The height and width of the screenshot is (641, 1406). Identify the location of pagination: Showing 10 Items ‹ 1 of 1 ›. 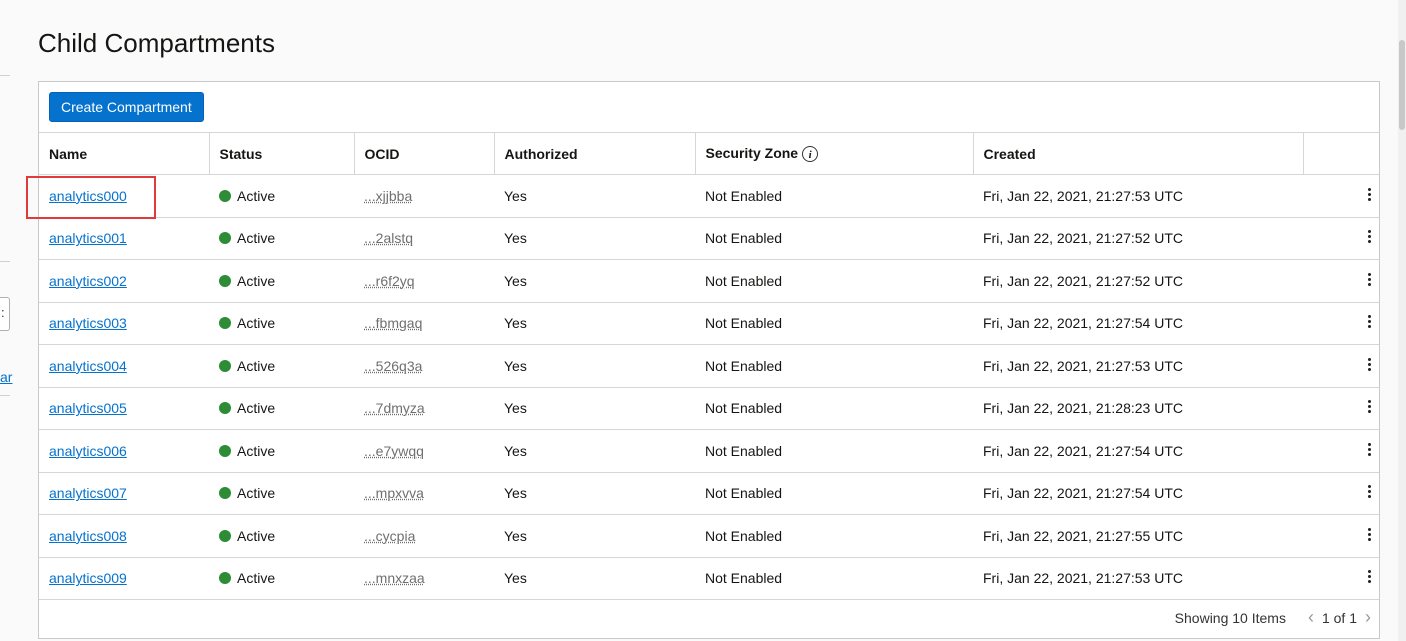
(1273, 617).